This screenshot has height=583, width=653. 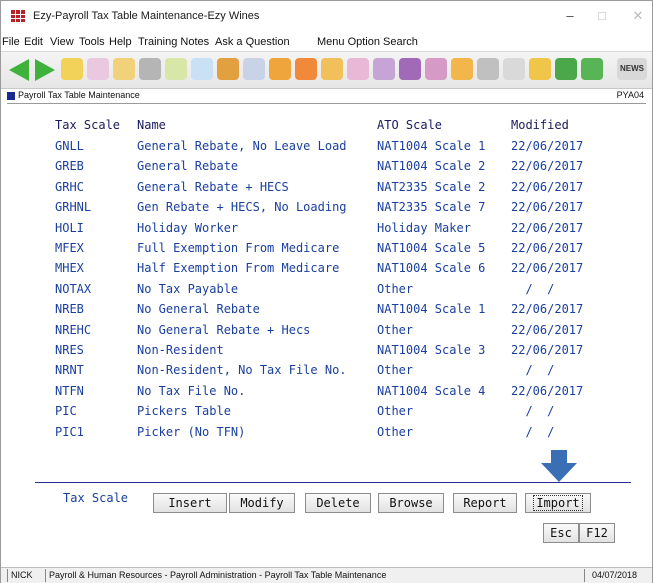 What do you see at coordinates (213, 186) in the screenshot?
I see `tax-scale-name: General Rebate + HECS` at bounding box center [213, 186].